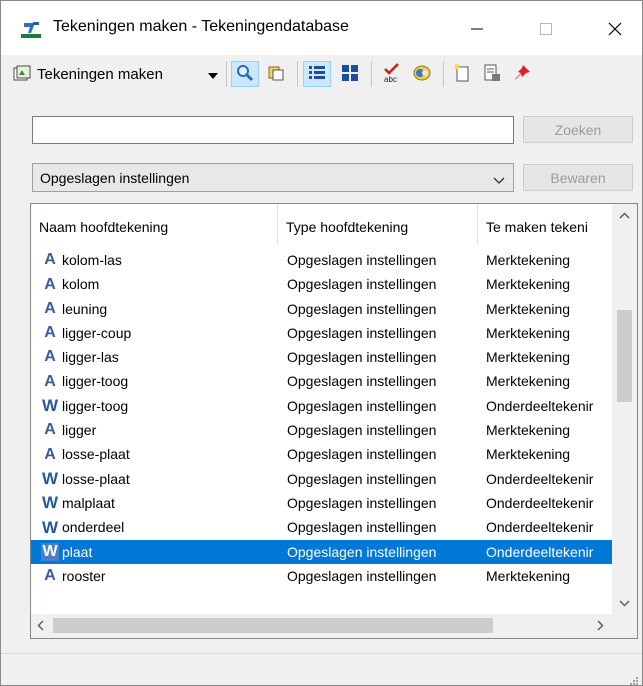 Image resolution: width=643 pixels, height=686 pixels. I want to click on cell-name: Arooster, so click(159, 576).